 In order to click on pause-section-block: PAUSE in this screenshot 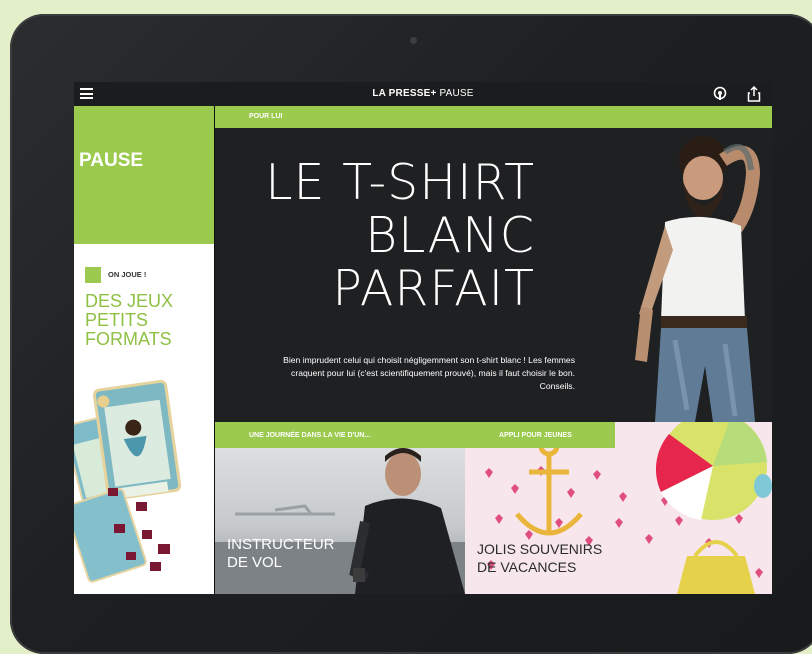, I will do `click(144, 175)`.